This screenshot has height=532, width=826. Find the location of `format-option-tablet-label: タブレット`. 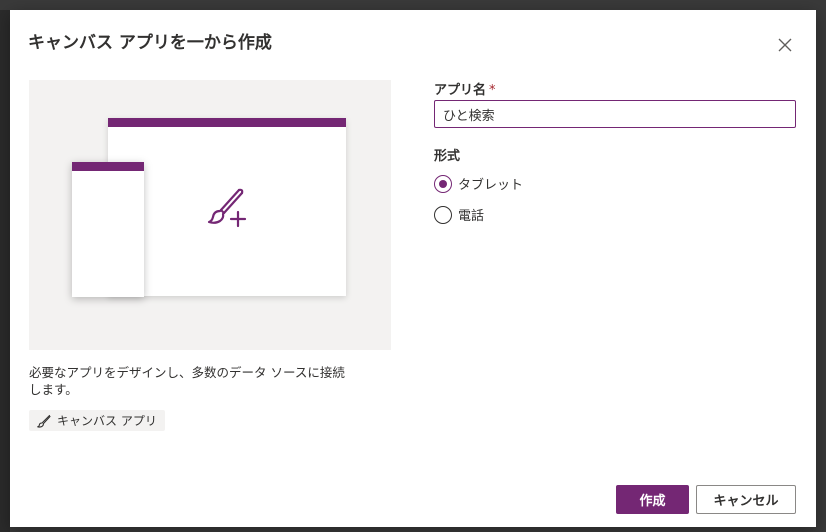

format-option-tablet-label: タブレット is located at coordinates (491, 185).